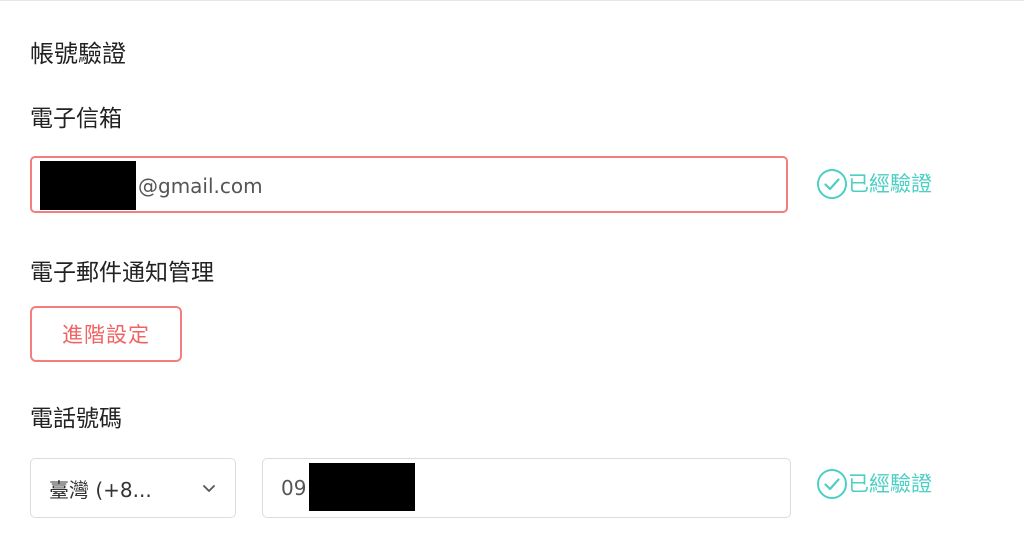  What do you see at coordinates (209, 488) in the screenshot?
I see `chevron-down-icon` at bounding box center [209, 488].